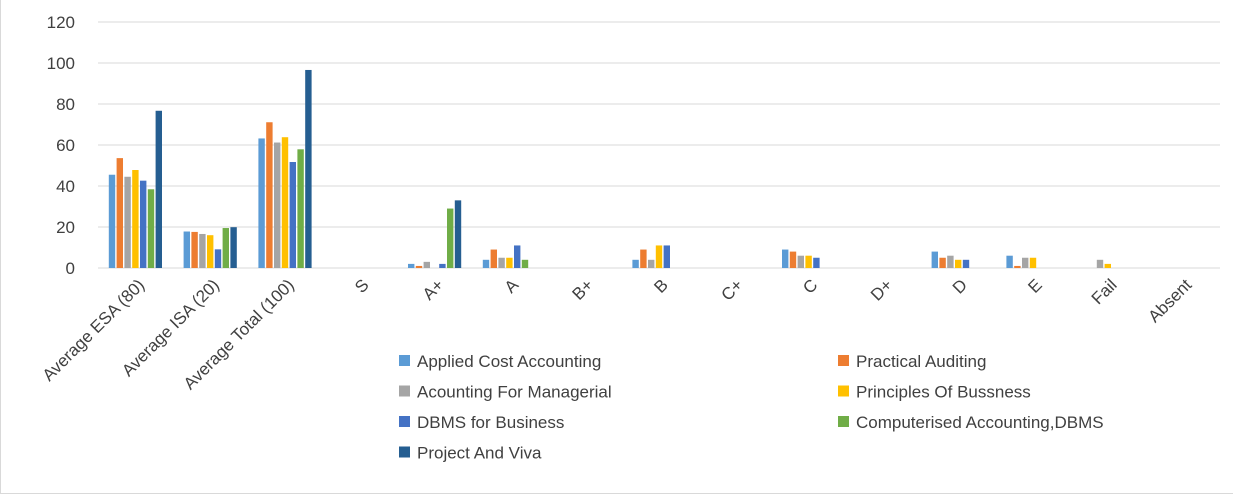 The image size is (1234, 495). Describe the element at coordinates (660, 285) in the screenshot. I see `x-tick-label-7: B` at that location.